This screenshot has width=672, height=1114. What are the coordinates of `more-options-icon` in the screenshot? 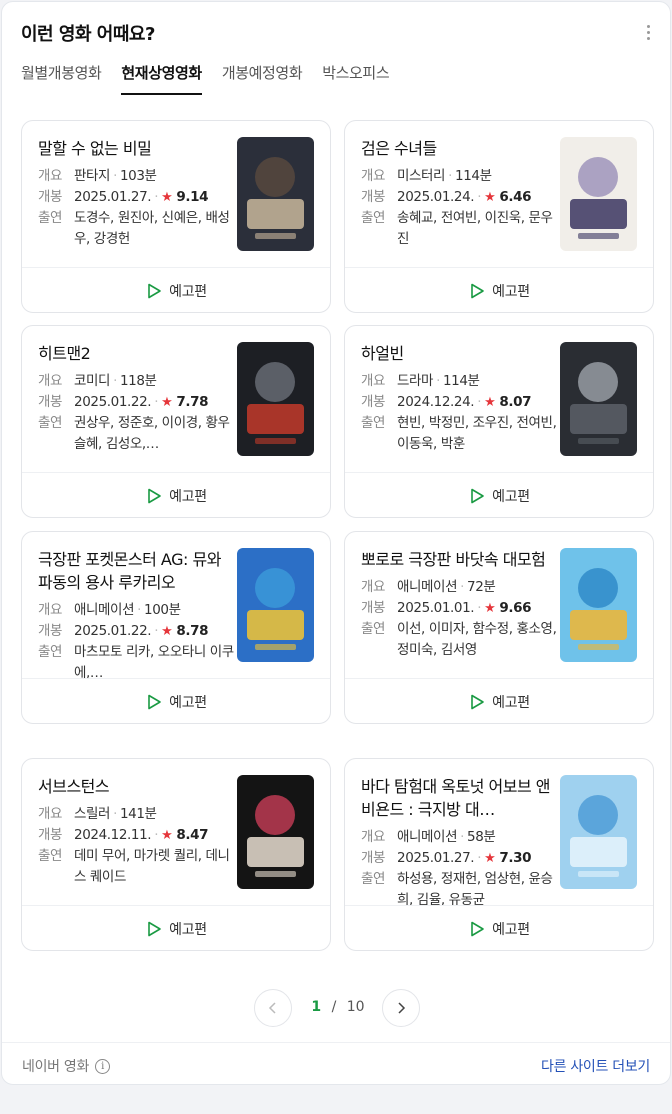 It's located at (648, 32).